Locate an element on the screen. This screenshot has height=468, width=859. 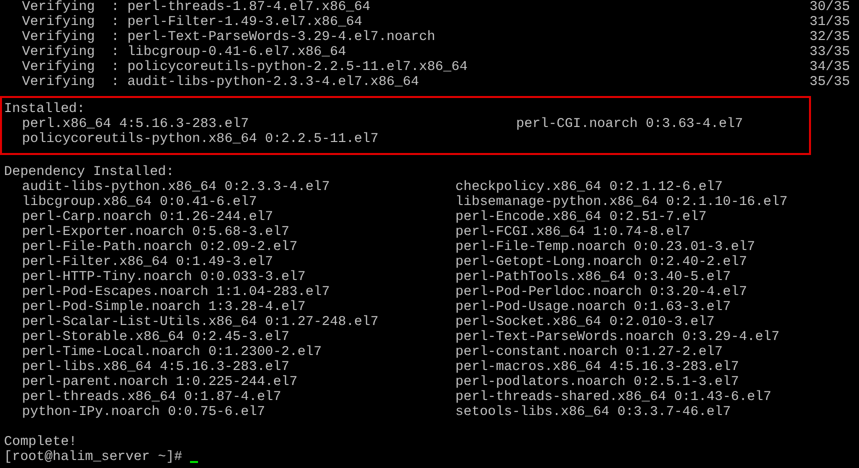
package-entry: perl-Pod-Perldoc.noarch 0:3.20-4.el7 is located at coordinates (601, 292).